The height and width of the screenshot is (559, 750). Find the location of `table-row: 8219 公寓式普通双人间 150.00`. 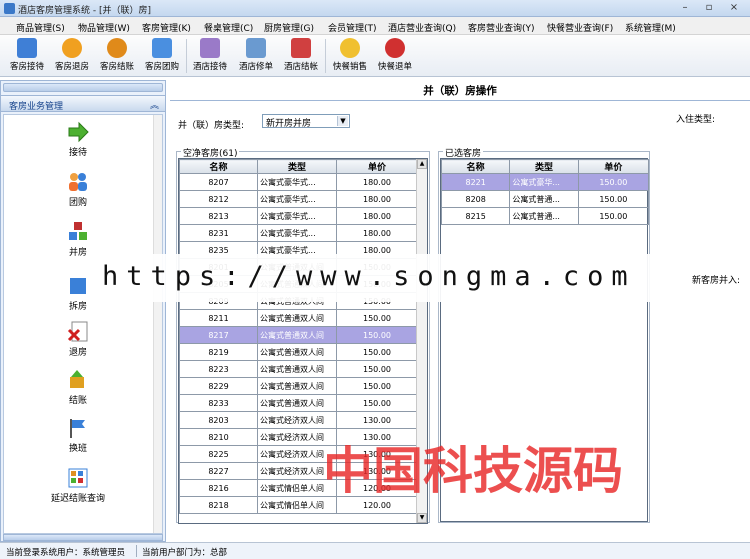

table-row: 8219 公寓式普通双人间 150.00 is located at coordinates (298, 352).